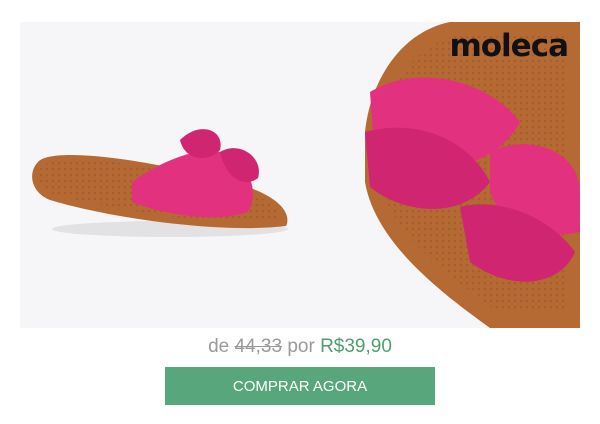 The image size is (600, 424). I want to click on new-price: R$39,90, so click(356, 346).